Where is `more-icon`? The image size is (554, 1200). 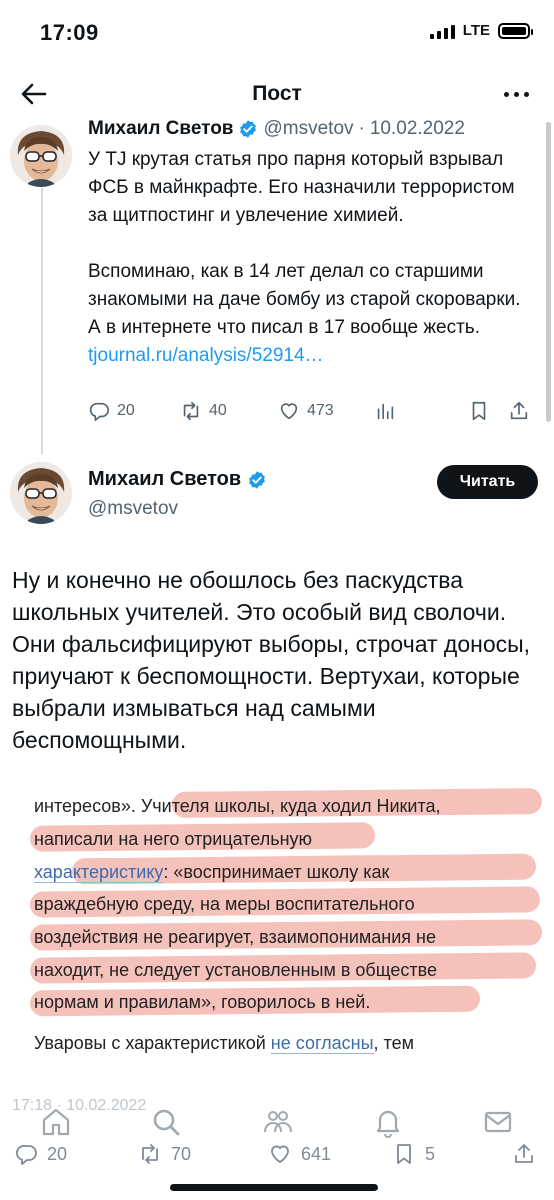
more-icon is located at coordinates (516, 94).